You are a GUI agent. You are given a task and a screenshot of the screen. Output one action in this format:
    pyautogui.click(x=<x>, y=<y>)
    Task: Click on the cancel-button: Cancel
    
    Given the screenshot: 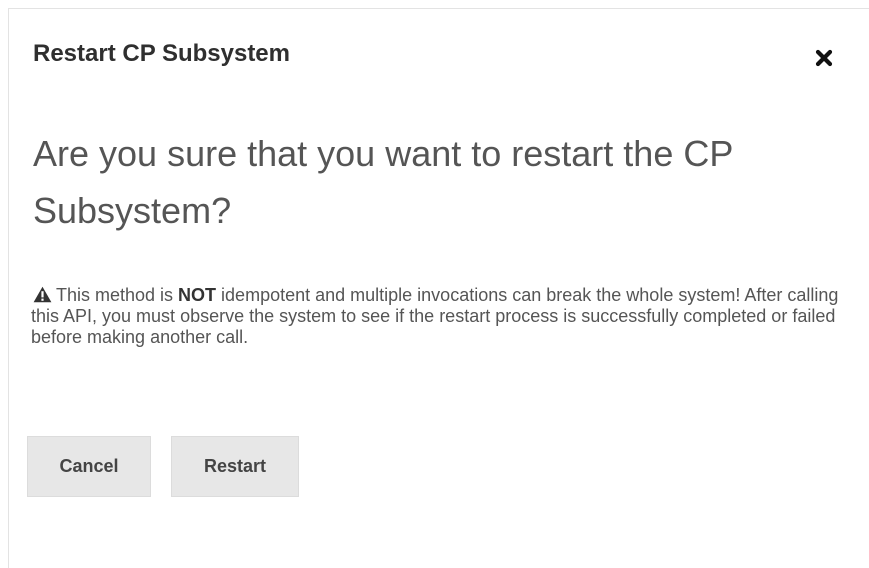 What is the action you would take?
    pyautogui.click(x=89, y=466)
    